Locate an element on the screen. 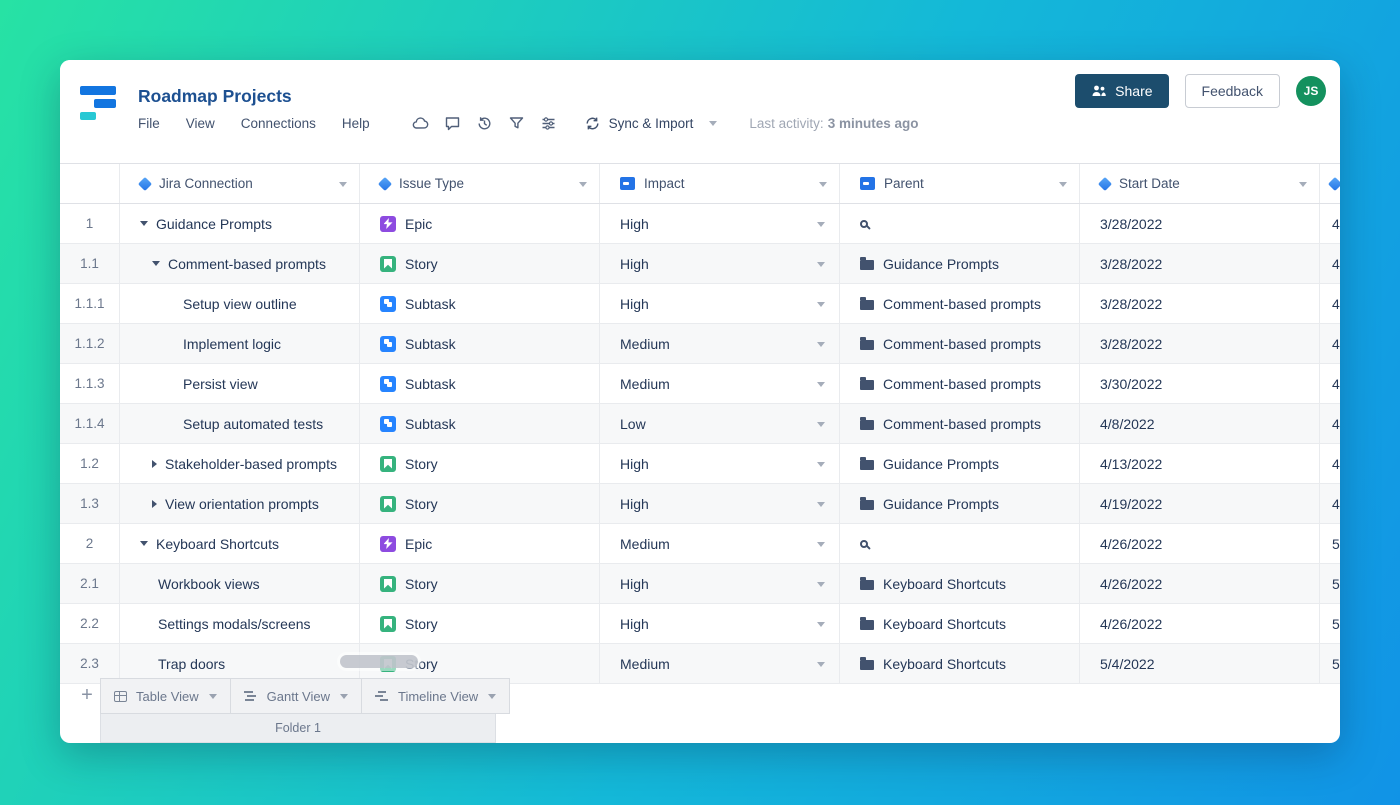  horizontal-scrollbar-thumb is located at coordinates (379, 661).